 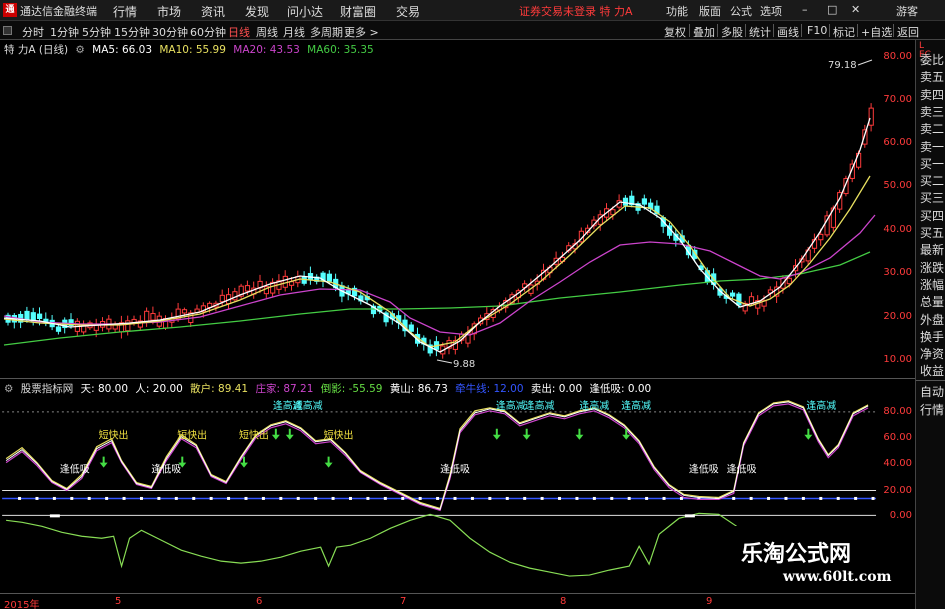 What do you see at coordinates (8, 389) in the screenshot?
I see `indicator-settings-gear-icon: ⚙` at bounding box center [8, 389].